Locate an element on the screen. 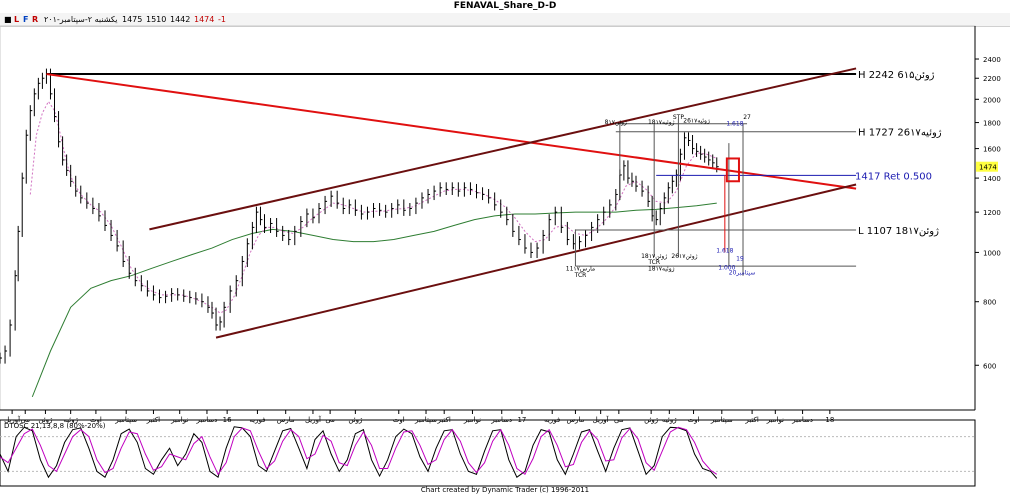  y-tick-label: 2200 is located at coordinates (992, 79).